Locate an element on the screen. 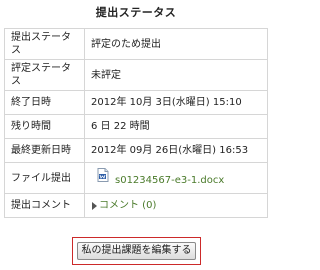 This screenshot has width=320, height=270. comment-toggle: コメント (0) is located at coordinates (176, 205).